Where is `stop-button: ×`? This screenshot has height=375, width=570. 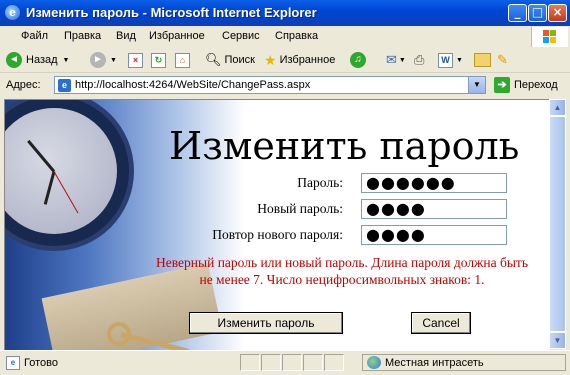
stop-button: × is located at coordinates (135, 60).